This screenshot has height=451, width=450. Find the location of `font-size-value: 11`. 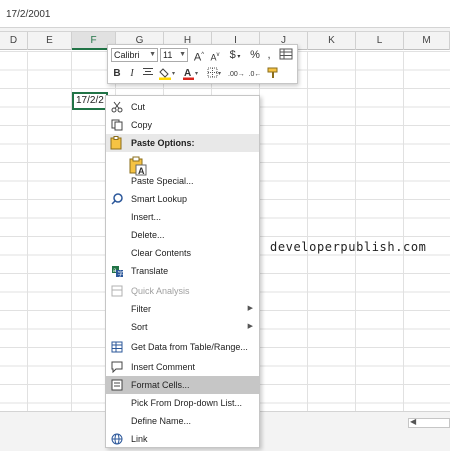

font-size-value: 11 is located at coordinates (168, 55).